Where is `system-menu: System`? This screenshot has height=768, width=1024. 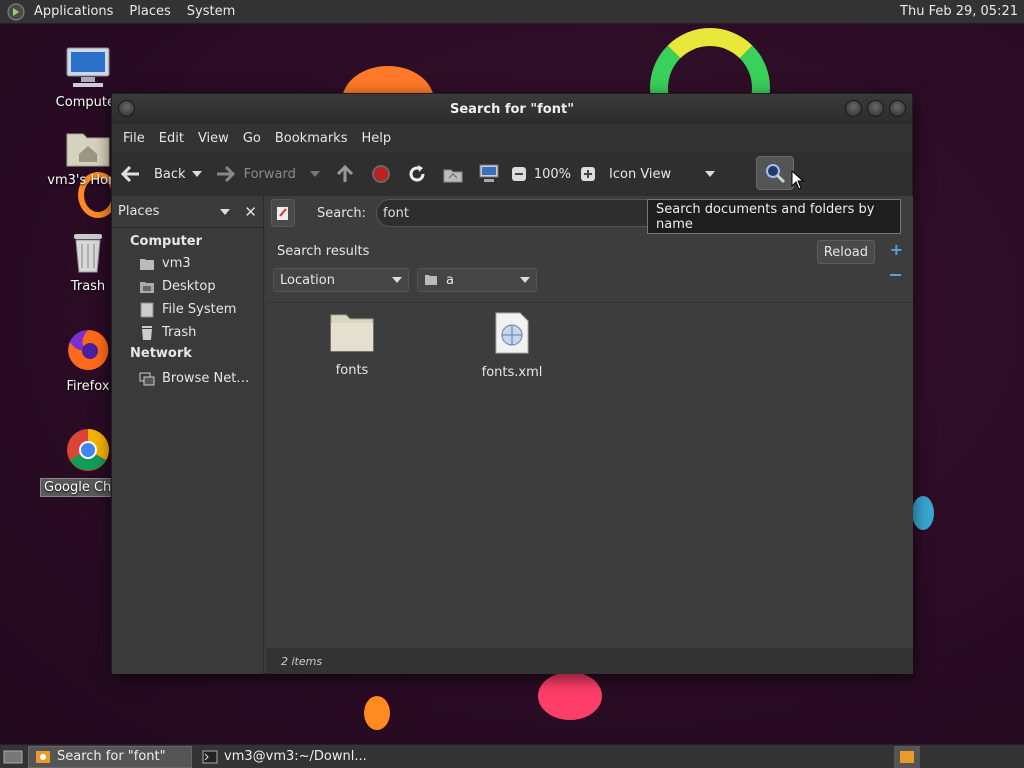 system-menu: System is located at coordinates (211, 11).